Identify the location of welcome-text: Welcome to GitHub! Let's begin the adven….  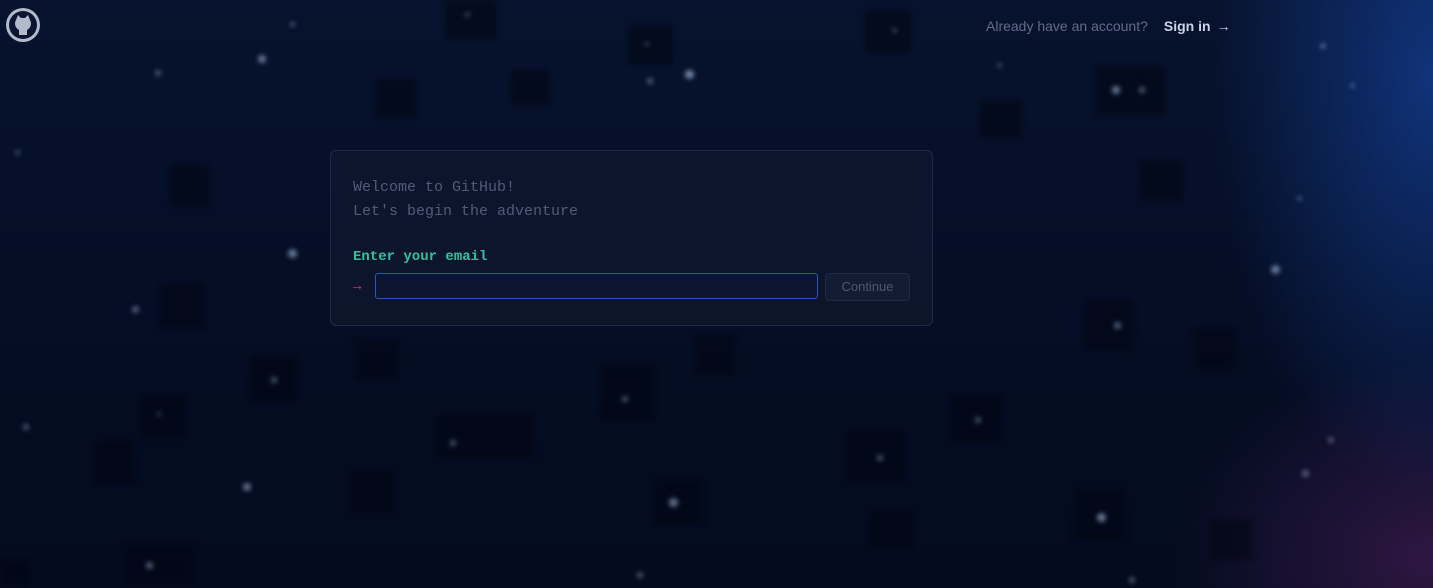
(465, 200).